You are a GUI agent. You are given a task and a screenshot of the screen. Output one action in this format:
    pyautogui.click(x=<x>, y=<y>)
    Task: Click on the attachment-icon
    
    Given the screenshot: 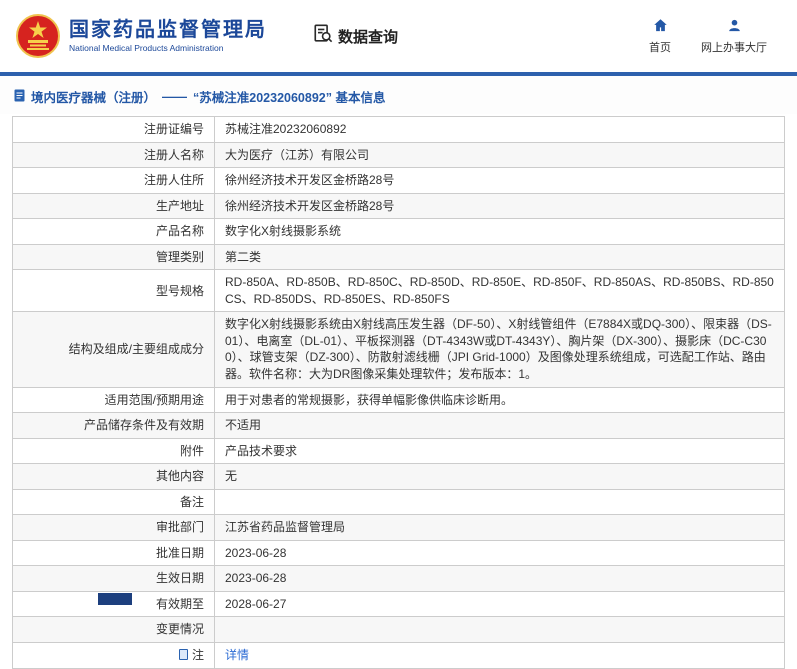 What is the action you would take?
    pyautogui.click(x=183, y=655)
    